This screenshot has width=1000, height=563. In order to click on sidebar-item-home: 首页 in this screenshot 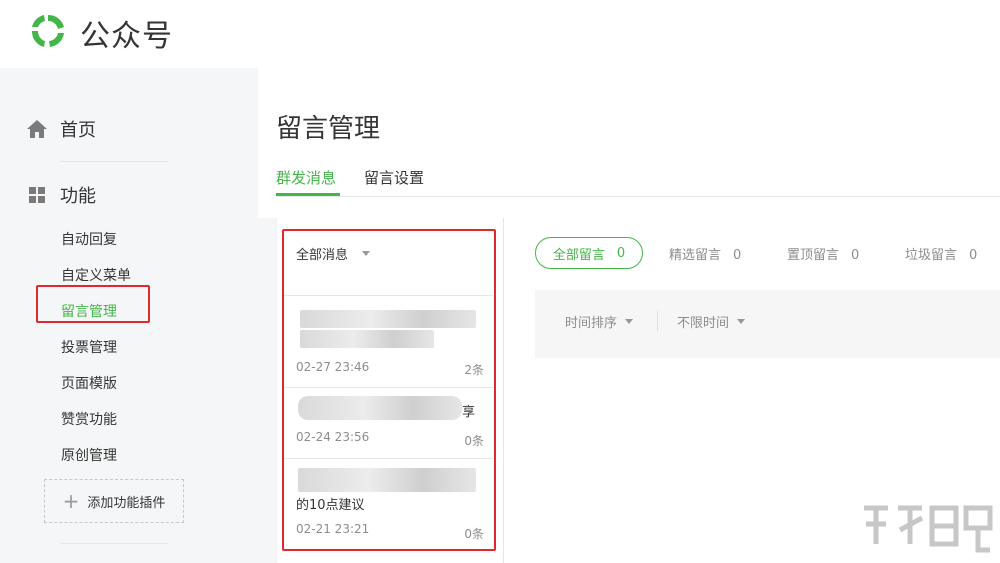, I will do `click(61, 129)`.